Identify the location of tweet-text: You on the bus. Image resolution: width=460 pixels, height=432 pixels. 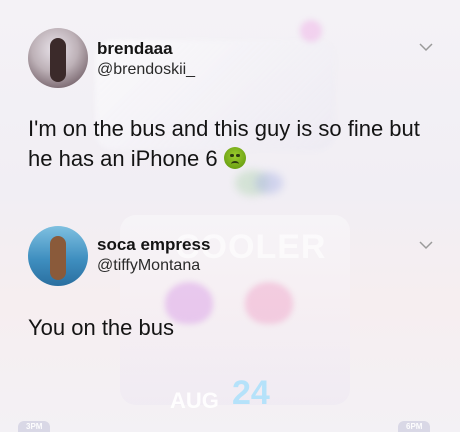
(101, 327).